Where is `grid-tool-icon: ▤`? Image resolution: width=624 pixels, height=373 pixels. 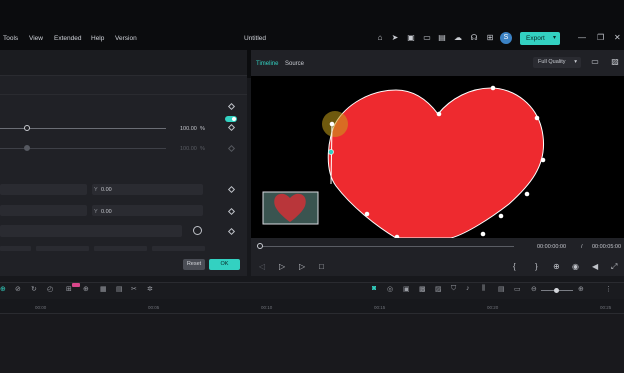 grid-tool-icon: ▤ is located at coordinates (119, 289).